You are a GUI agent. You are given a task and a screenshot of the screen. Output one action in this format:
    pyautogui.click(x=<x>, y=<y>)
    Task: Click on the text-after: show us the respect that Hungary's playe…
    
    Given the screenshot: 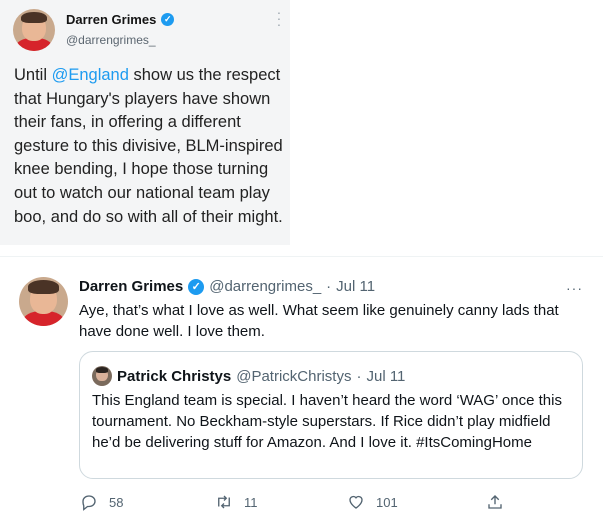 What is the action you would take?
    pyautogui.click(x=148, y=146)
    